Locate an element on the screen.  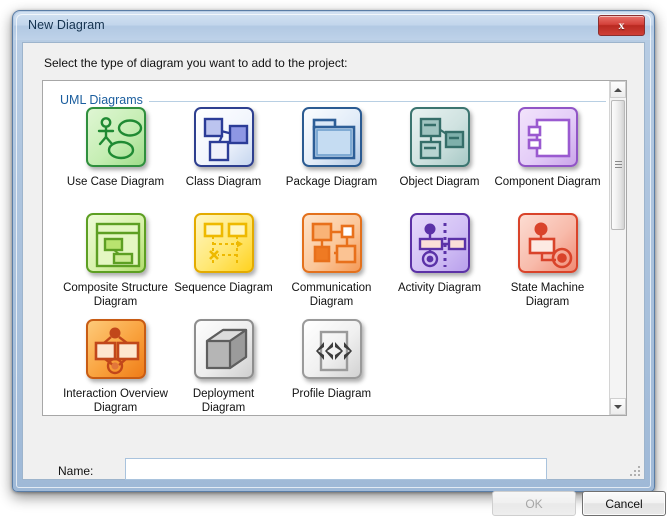
group-legend-label: UML Diagrams is located at coordinates (104, 100).